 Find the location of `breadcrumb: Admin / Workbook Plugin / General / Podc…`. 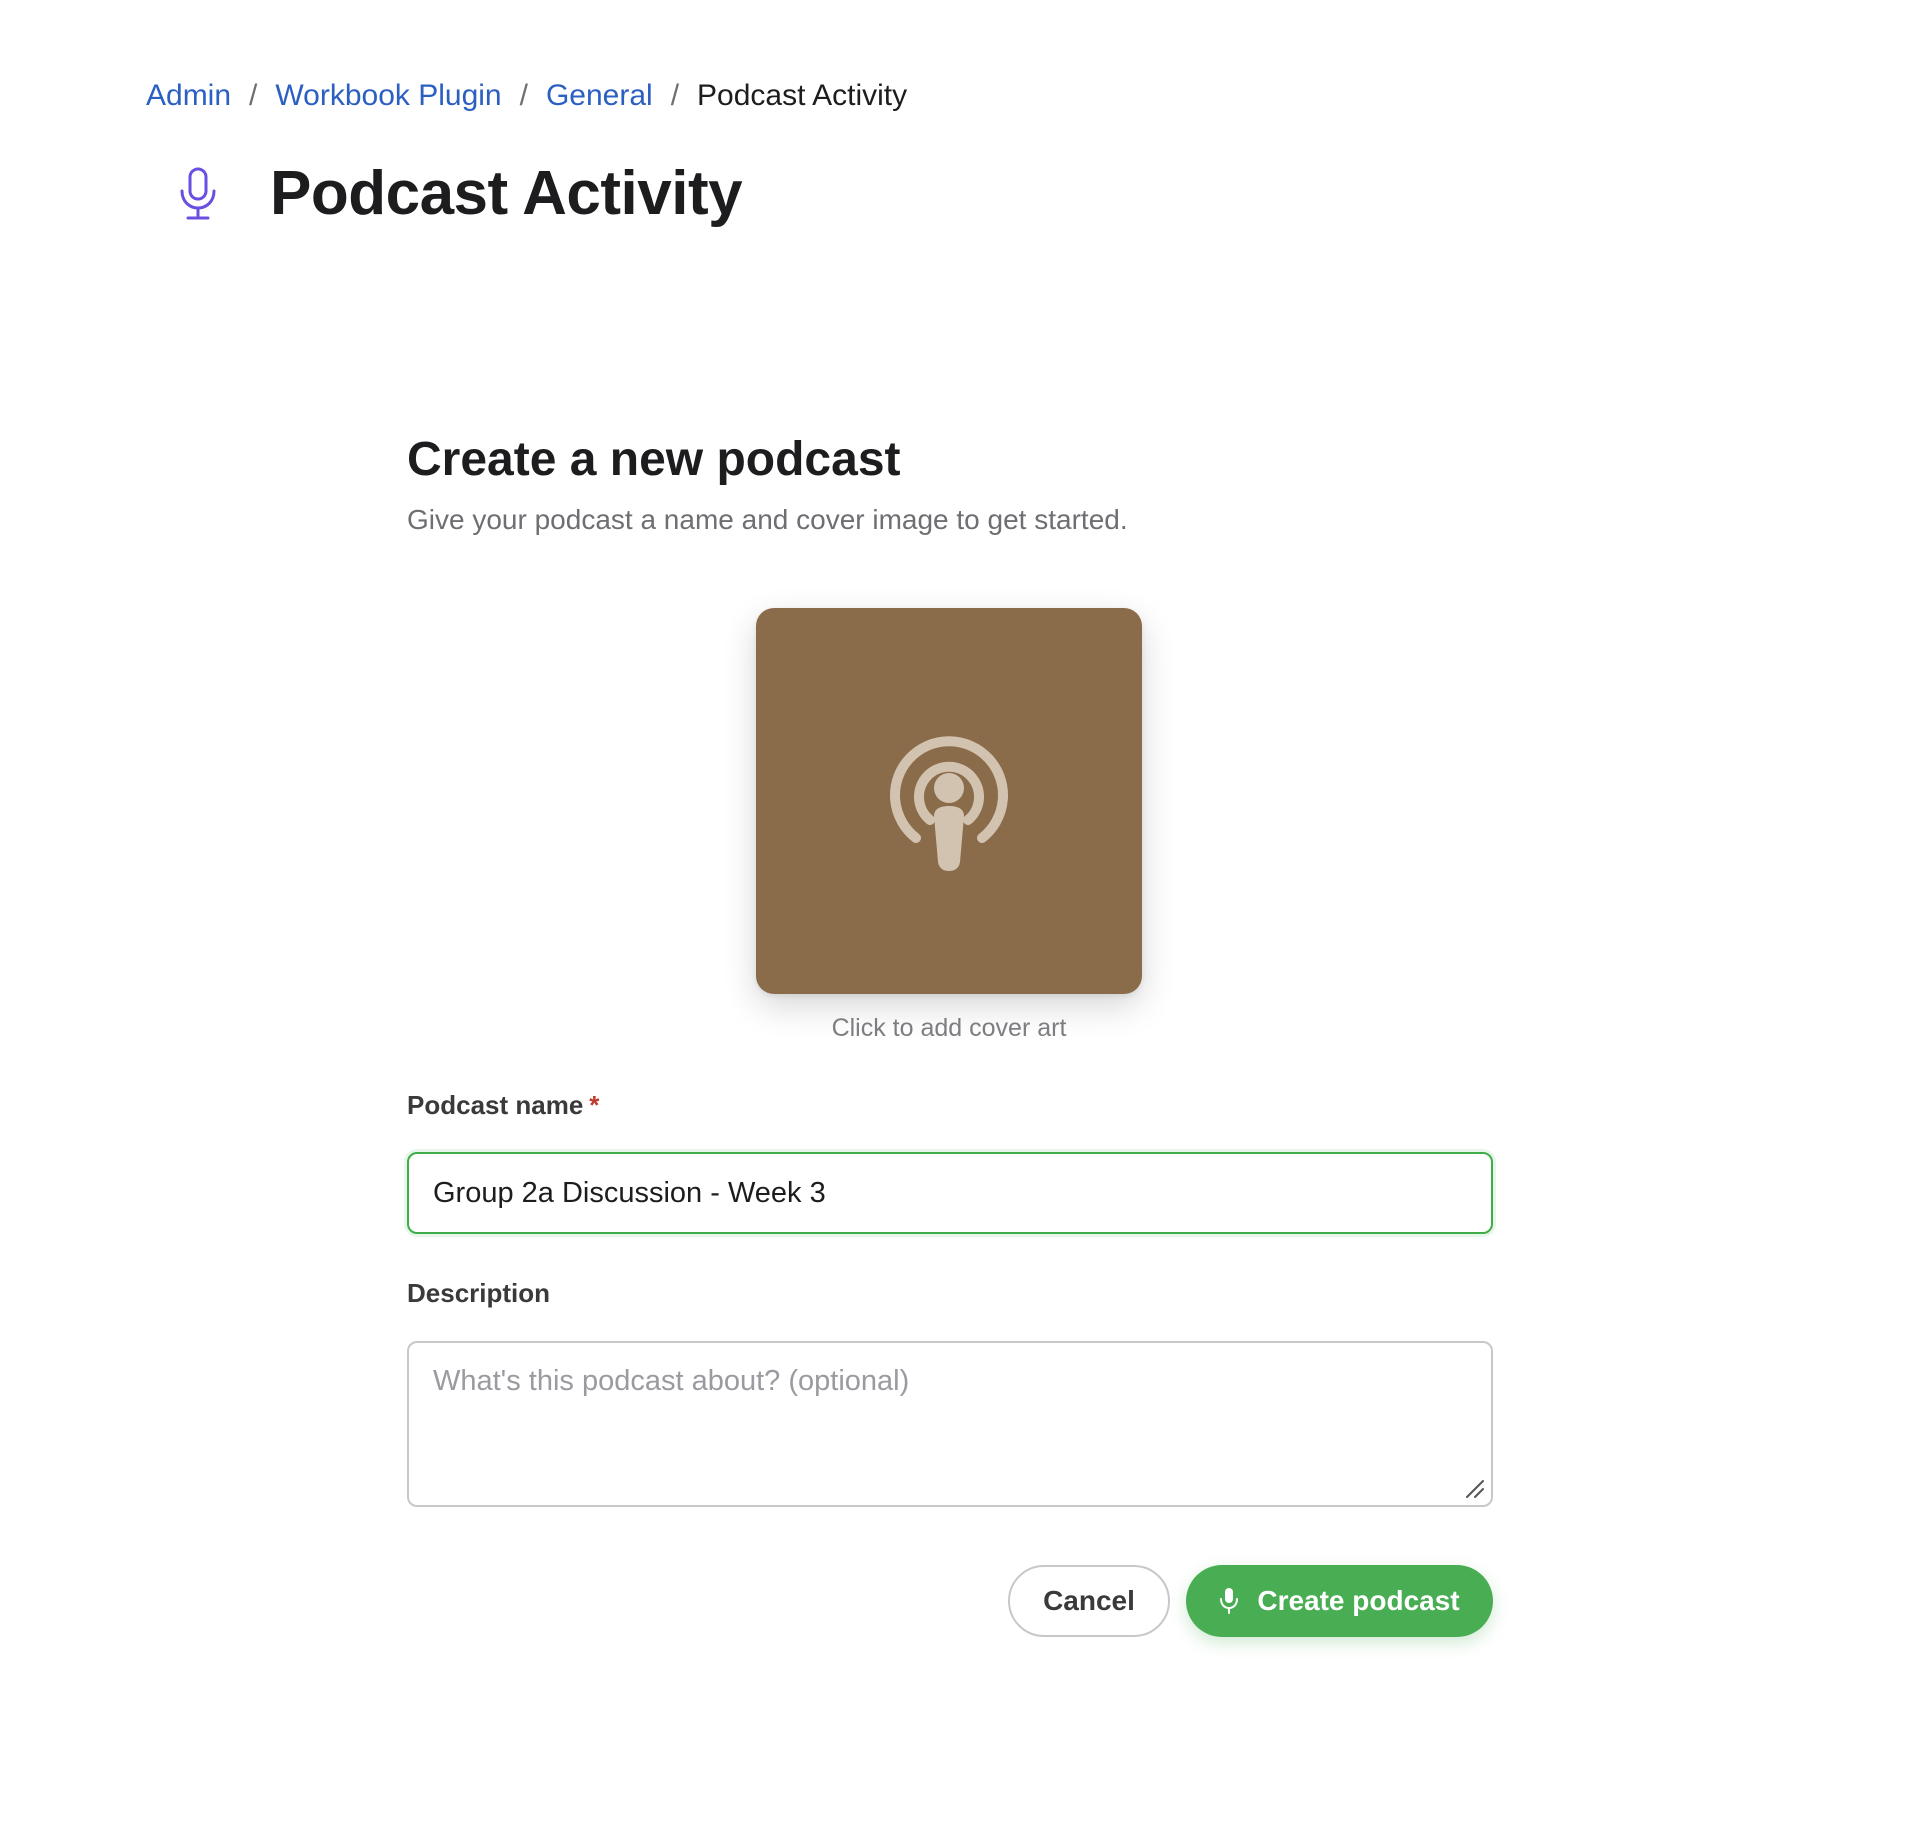

breadcrumb: Admin / Workbook Plugin / General / Podc… is located at coordinates (526, 96).